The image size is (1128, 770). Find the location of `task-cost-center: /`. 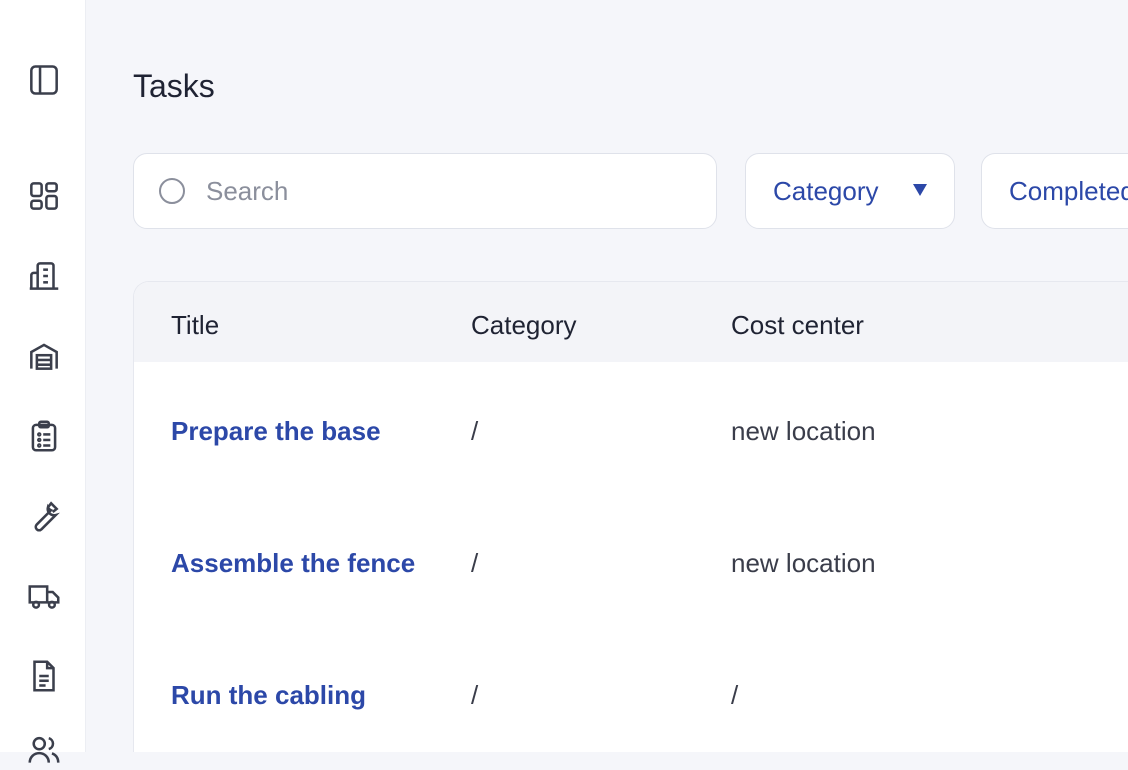

task-cost-center: / is located at coordinates (735, 695).